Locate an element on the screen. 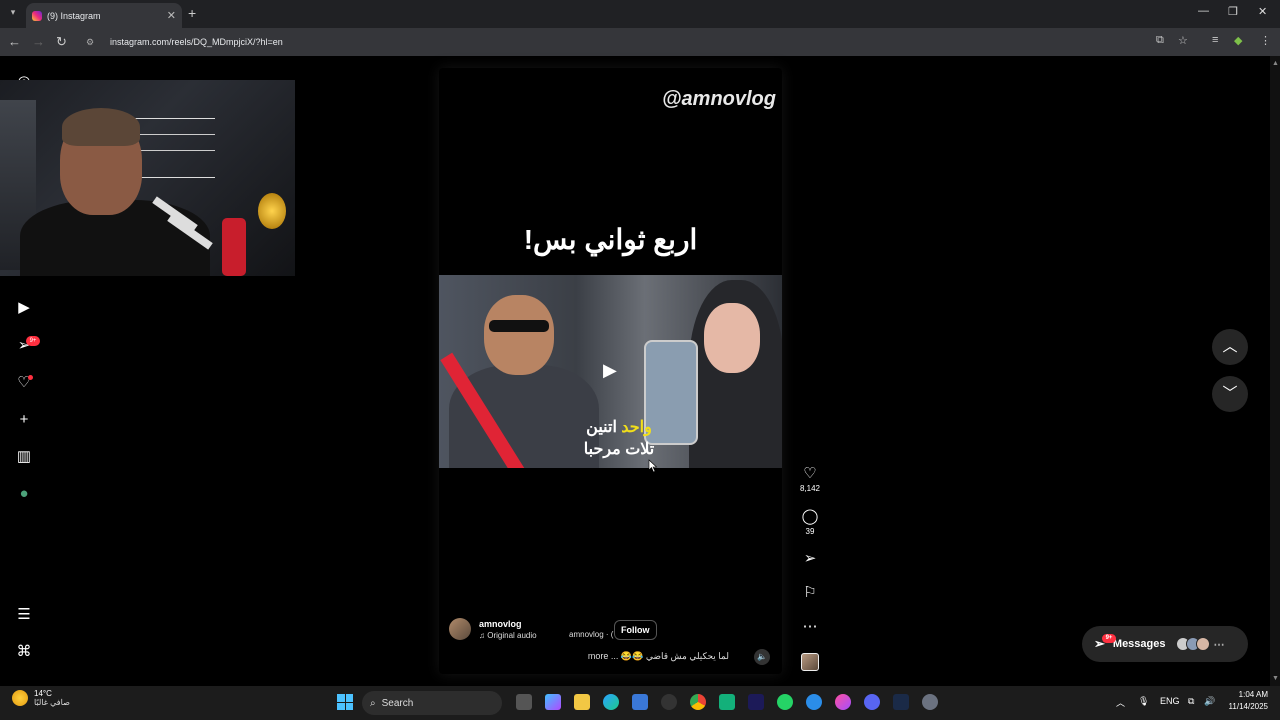  task-view-icon is located at coordinates (524, 702).